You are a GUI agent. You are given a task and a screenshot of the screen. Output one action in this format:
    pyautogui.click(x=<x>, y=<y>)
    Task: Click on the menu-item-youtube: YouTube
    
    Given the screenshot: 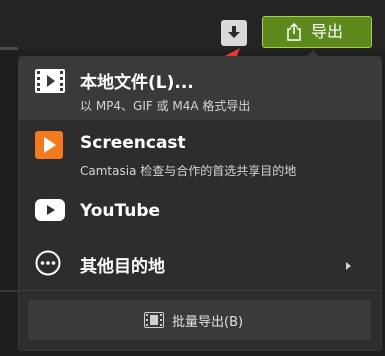 What is the action you would take?
    pyautogui.click(x=200, y=211)
    